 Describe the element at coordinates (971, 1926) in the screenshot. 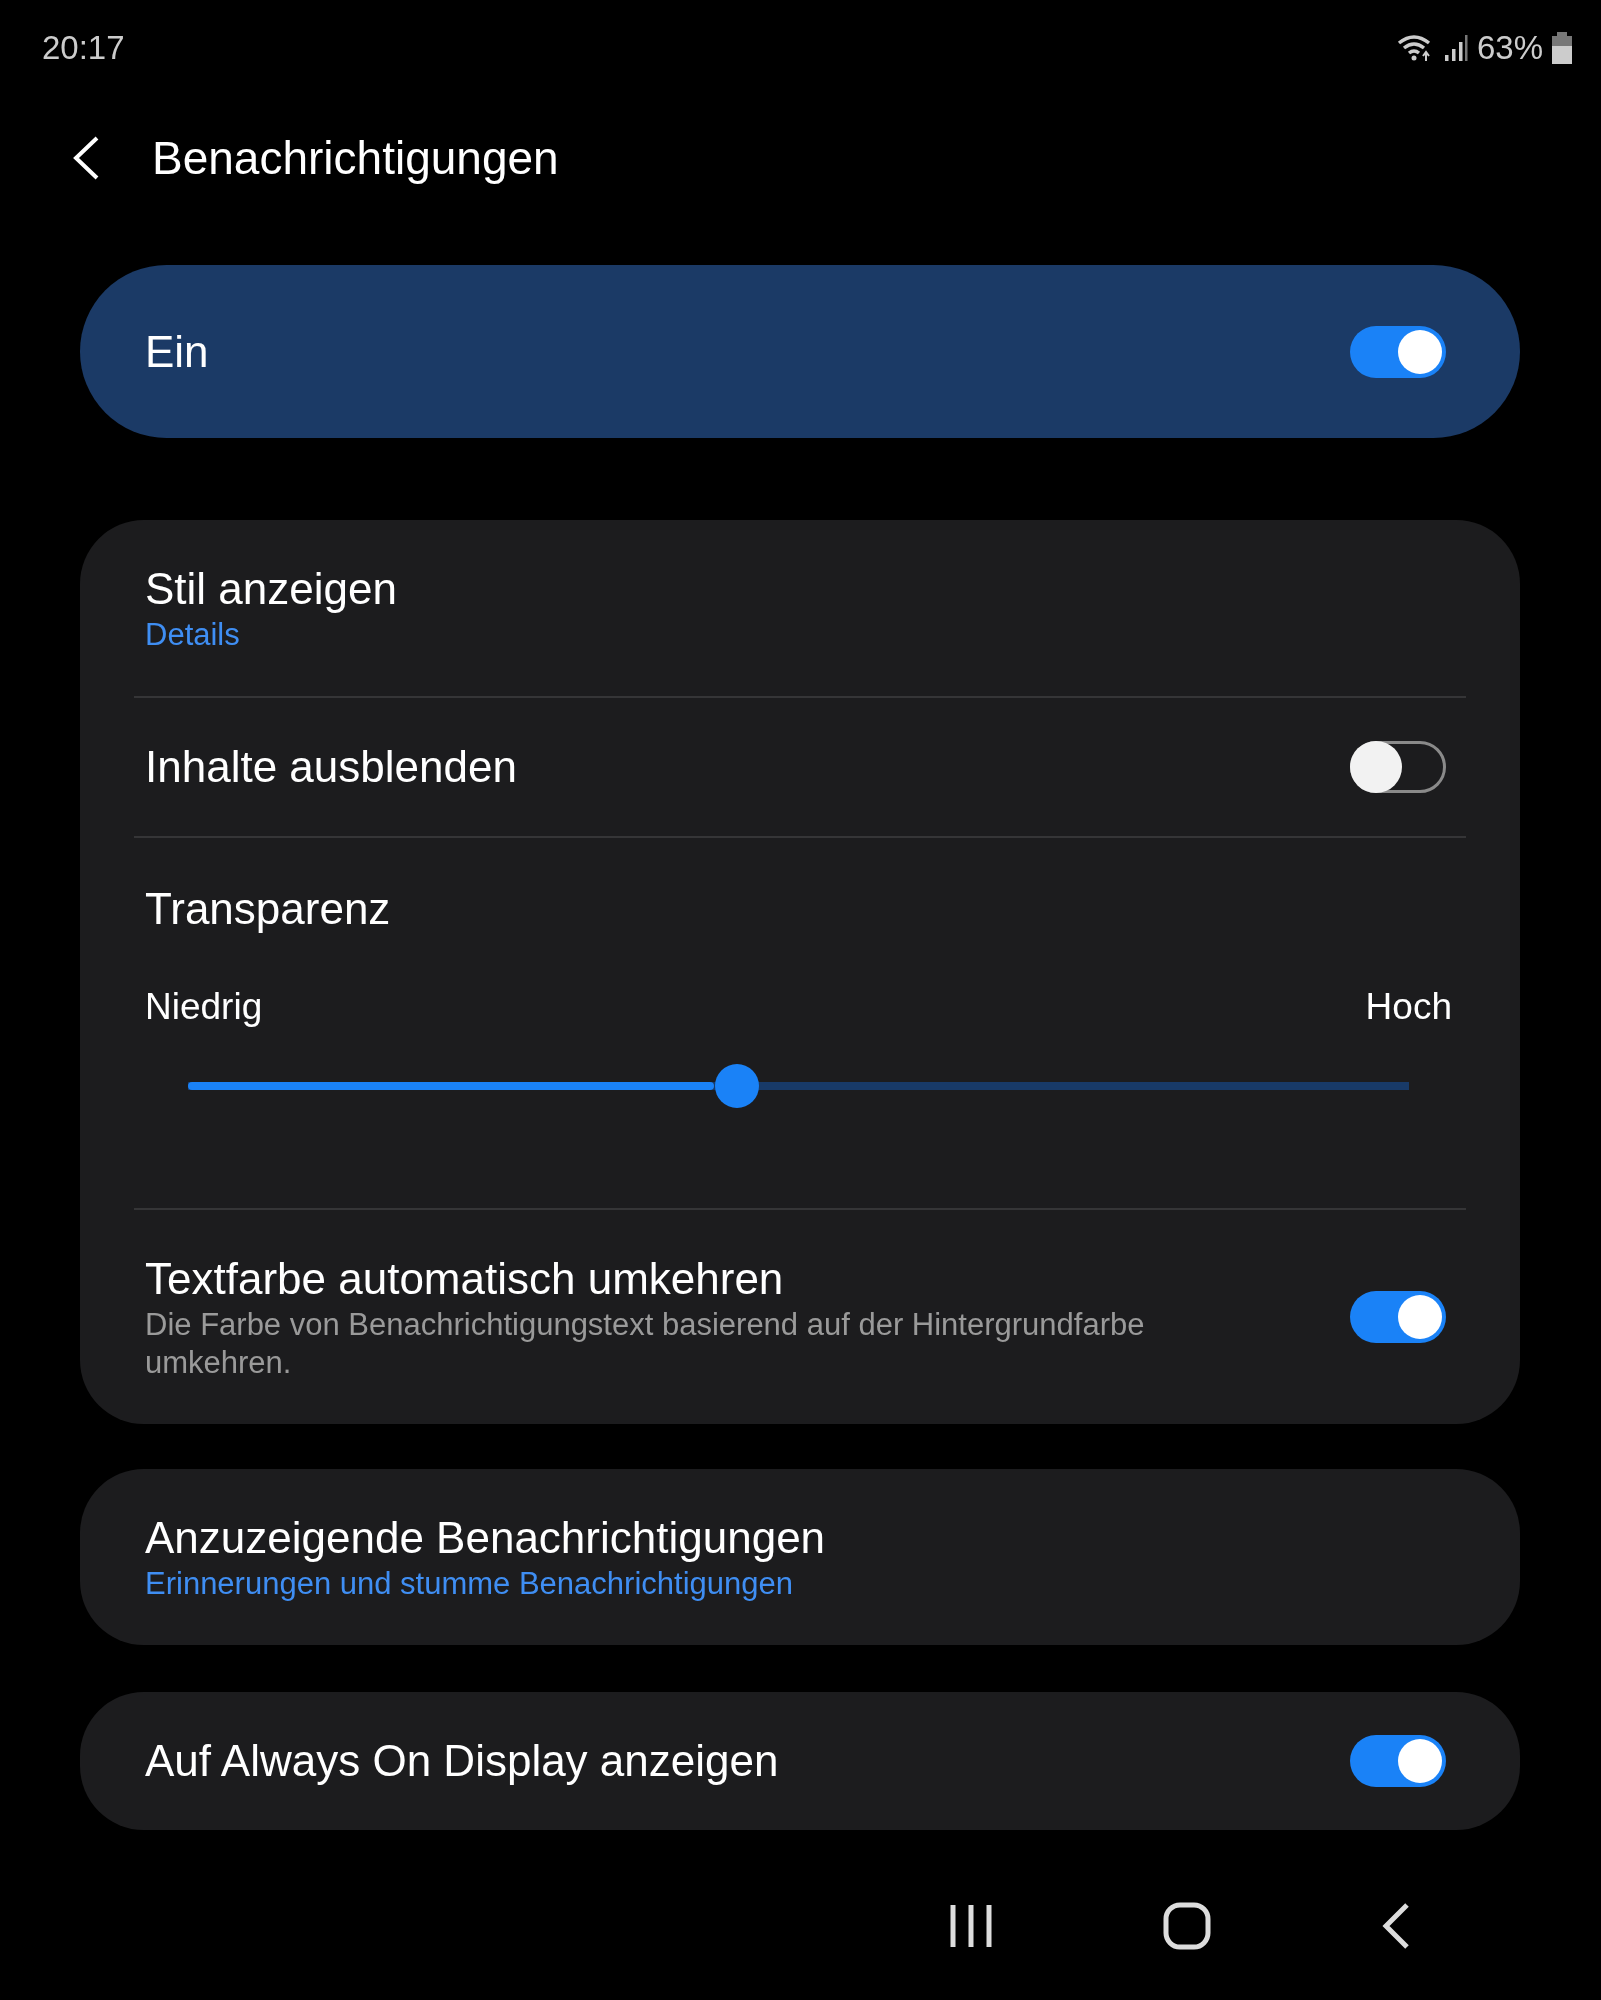

I see `recent-apps-icon` at that location.